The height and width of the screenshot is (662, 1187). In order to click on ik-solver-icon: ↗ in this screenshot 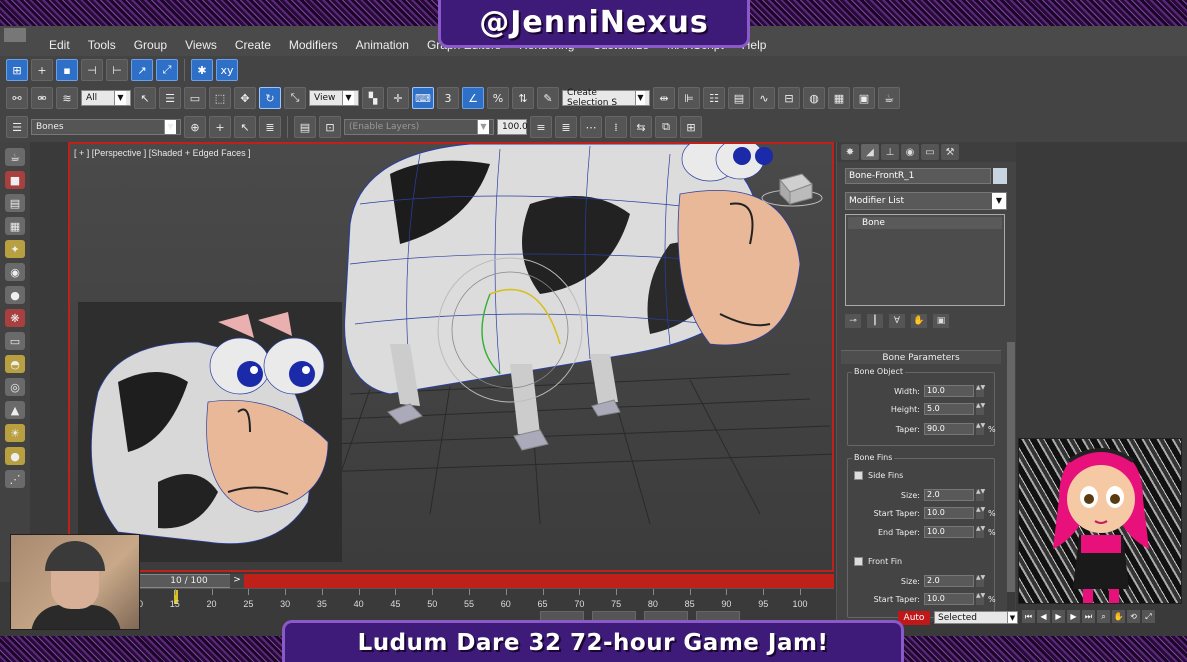, I will do `click(142, 70)`.